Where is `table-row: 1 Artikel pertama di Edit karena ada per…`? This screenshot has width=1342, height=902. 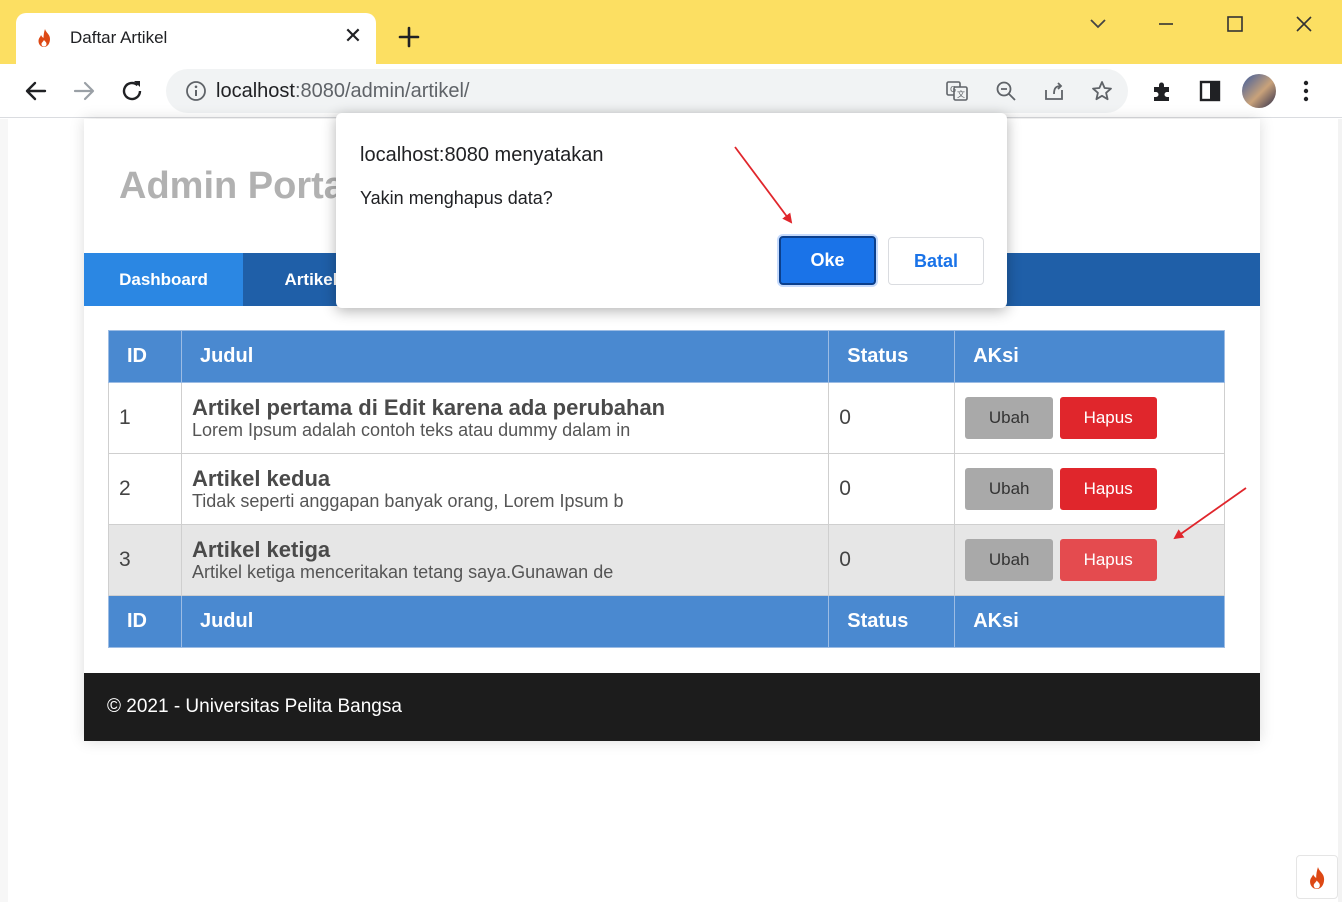
table-row: 1 Artikel pertama di Edit karena ada per… is located at coordinates (666, 418).